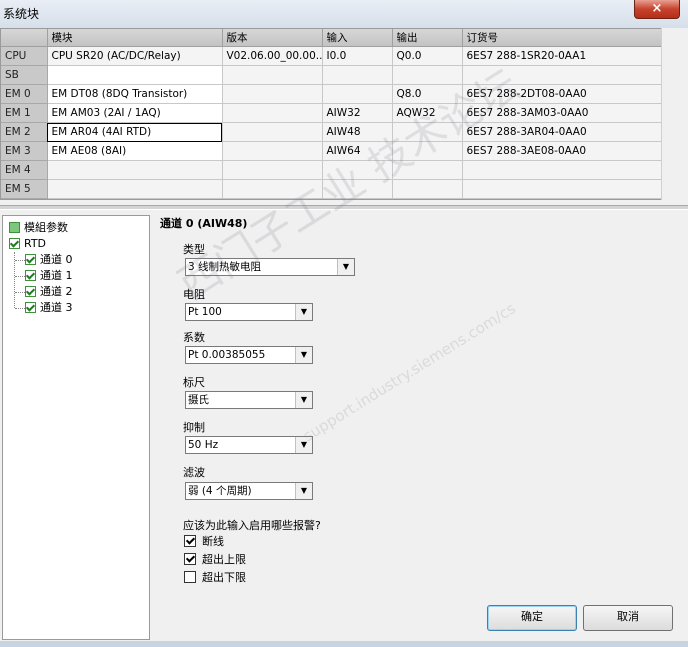 The image size is (688, 647). Describe the element at coordinates (225, 267) in the screenshot. I see `type-value: 3 线制热敏电阻` at that location.